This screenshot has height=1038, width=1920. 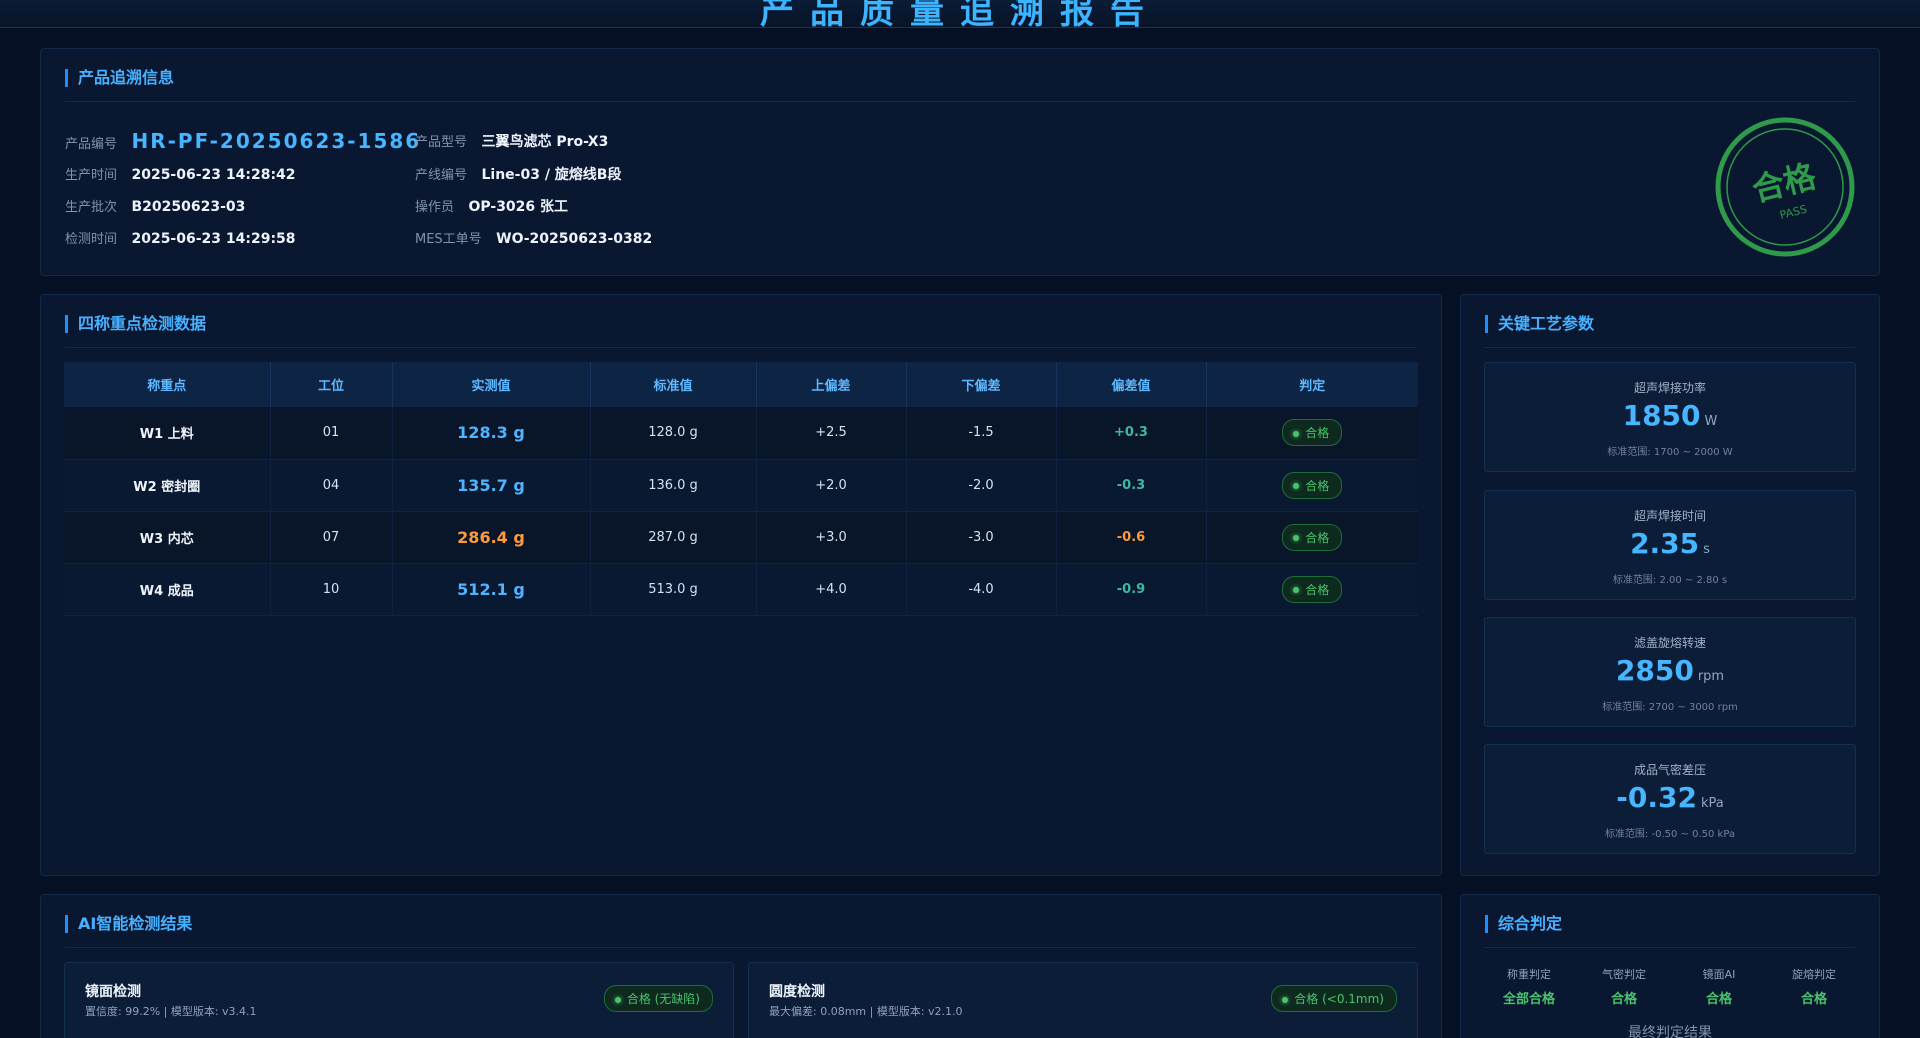 What do you see at coordinates (1131, 485) in the screenshot?
I see `cell-deviation: -0.3` at bounding box center [1131, 485].